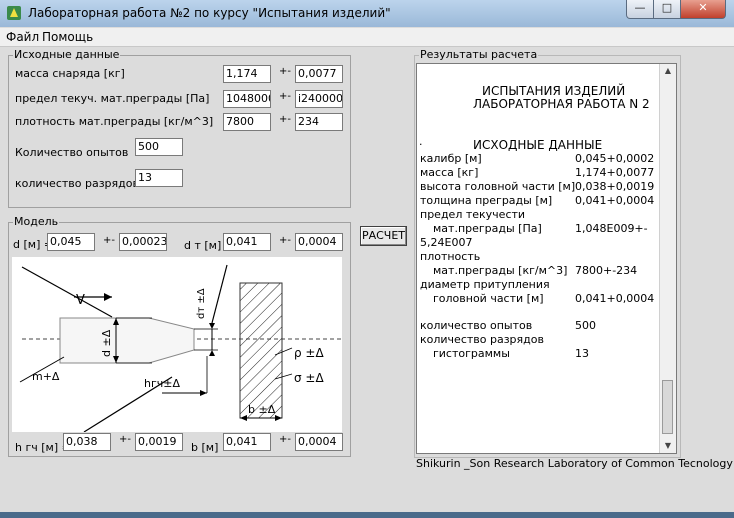 This screenshot has width=734, height=518. What do you see at coordinates (67, 292) in the screenshot?
I see `v-line` at bounding box center [67, 292].